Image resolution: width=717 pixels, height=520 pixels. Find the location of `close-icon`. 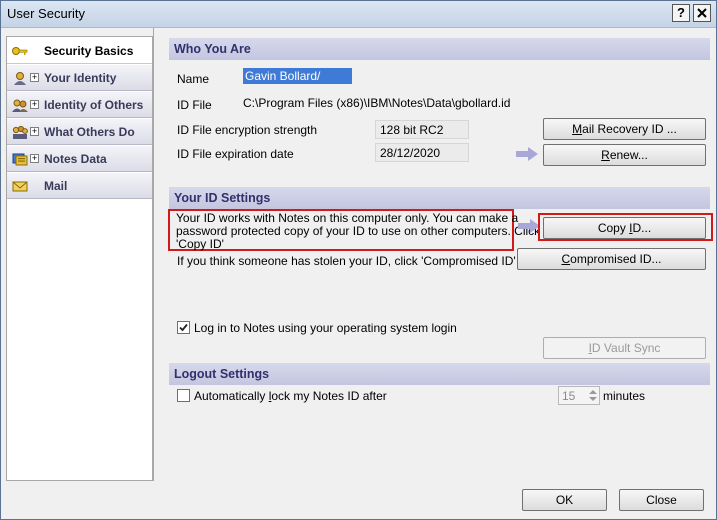

close-icon is located at coordinates (702, 13).